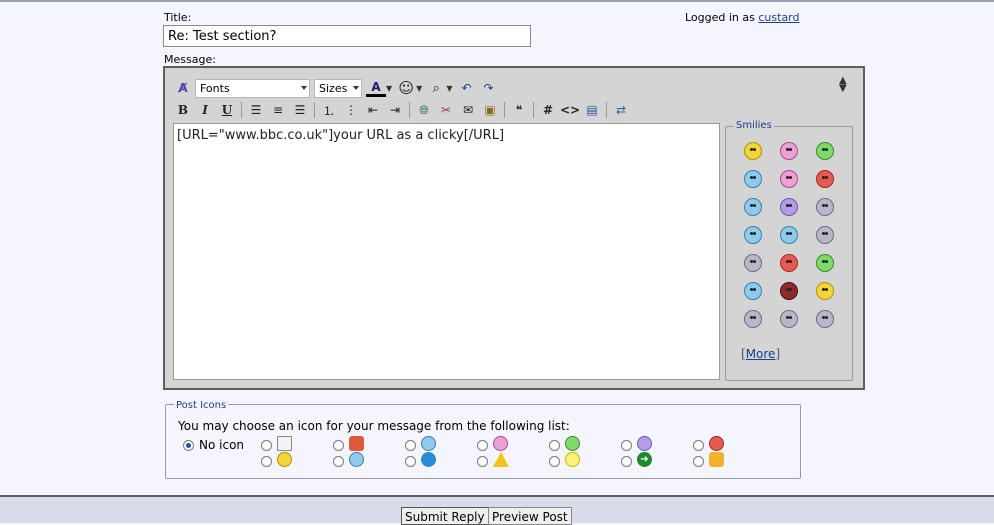 Image resolution: width=994 pixels, height=525 pixels. What do you see at coordinates (347, 36) in the screenshot?
I see `title-input` at bounding box center [347, 36].